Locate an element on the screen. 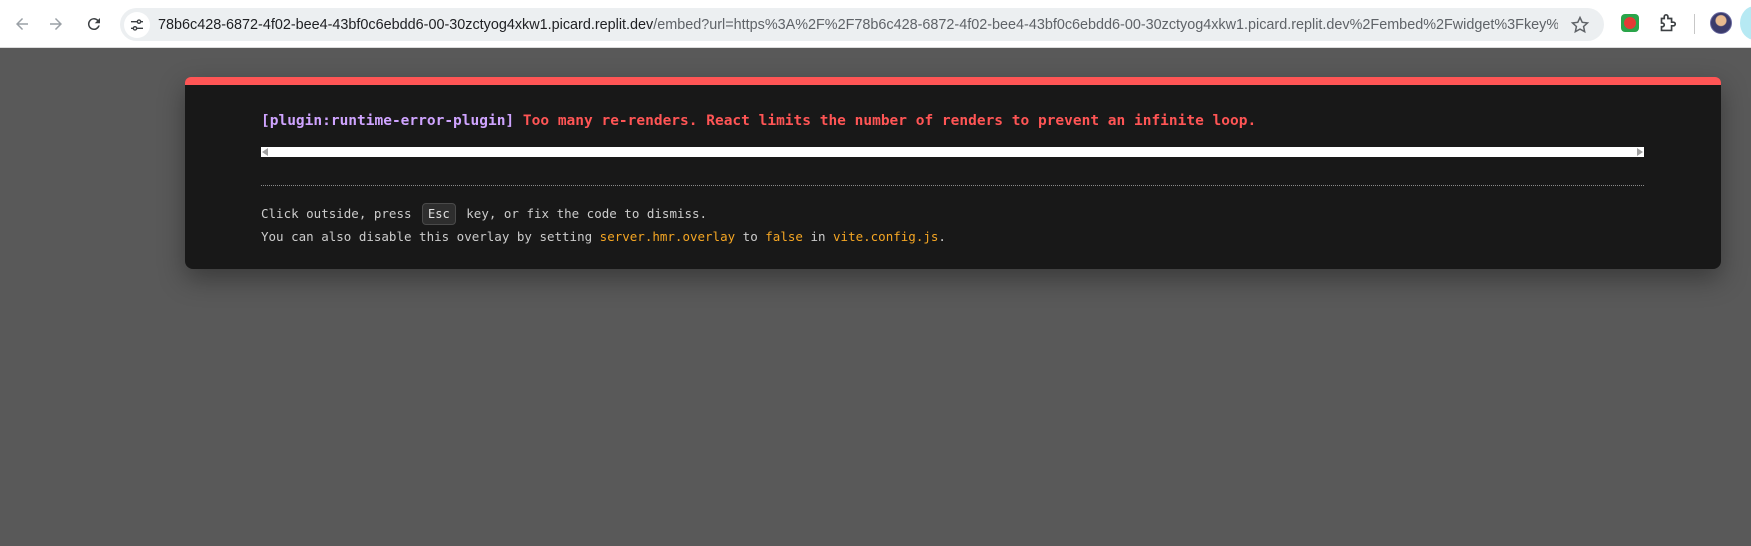 This screenshot has width=1751, height=546. tip-text: to is located at coordinates (750, 236).